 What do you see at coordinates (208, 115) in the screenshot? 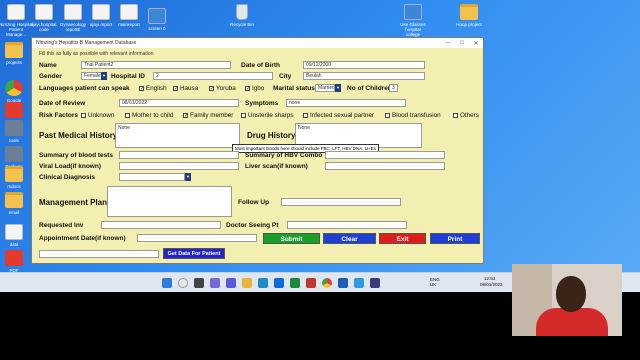
I see `risk-family-member-checkbox: ✓ Family member` at bounding box center [208, 115].